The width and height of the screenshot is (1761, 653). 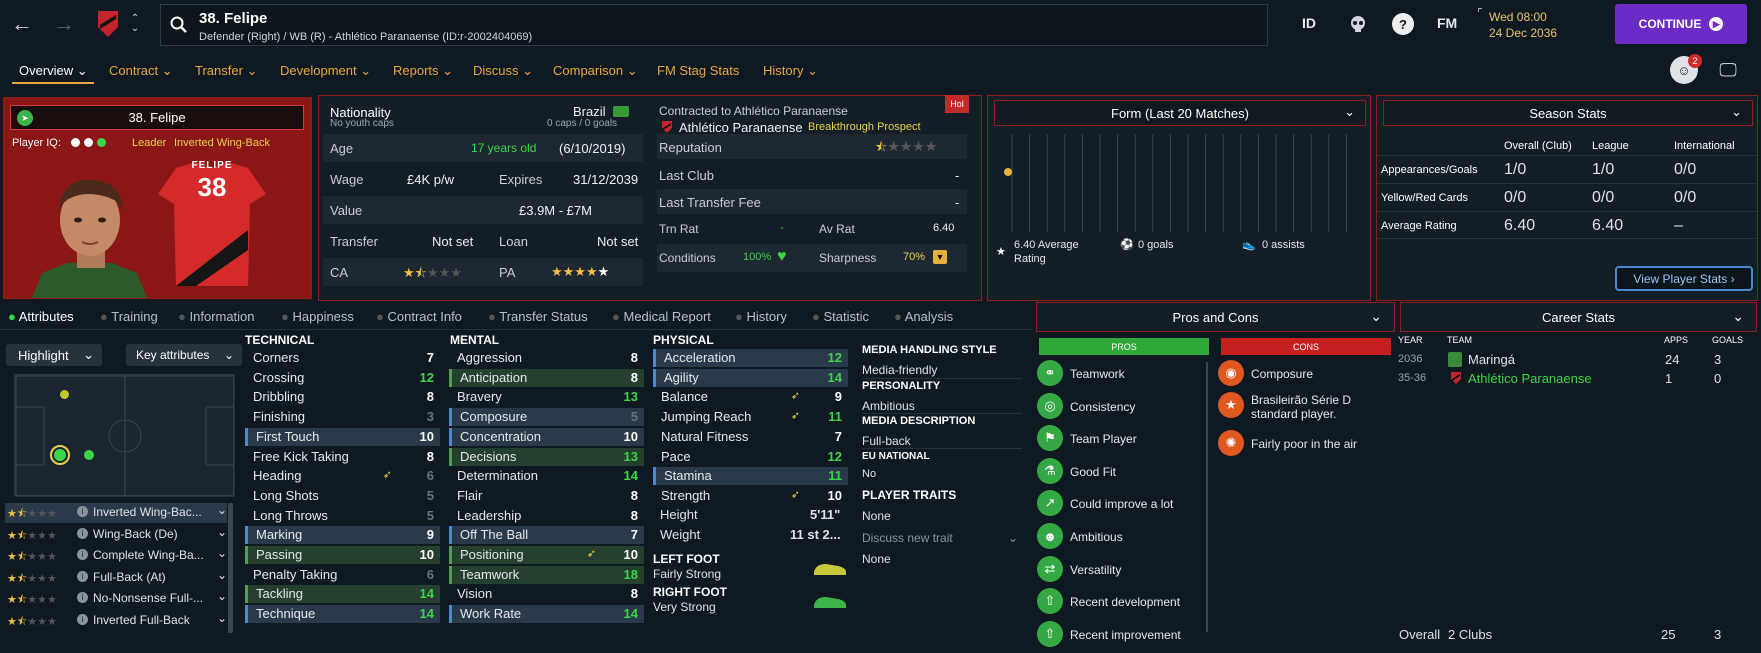 What do you see at coordinates (342, 378) in the screenshot?
I see `attribute-row: Crossing 12` at bounding box center [342, 378].